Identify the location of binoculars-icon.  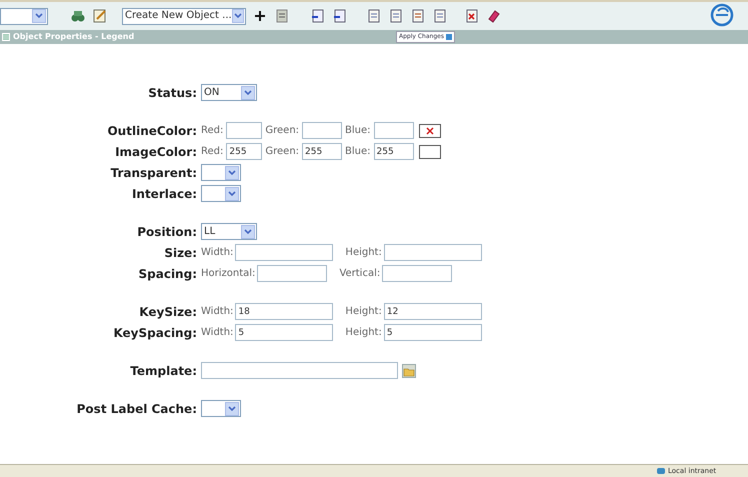
(78, 16).